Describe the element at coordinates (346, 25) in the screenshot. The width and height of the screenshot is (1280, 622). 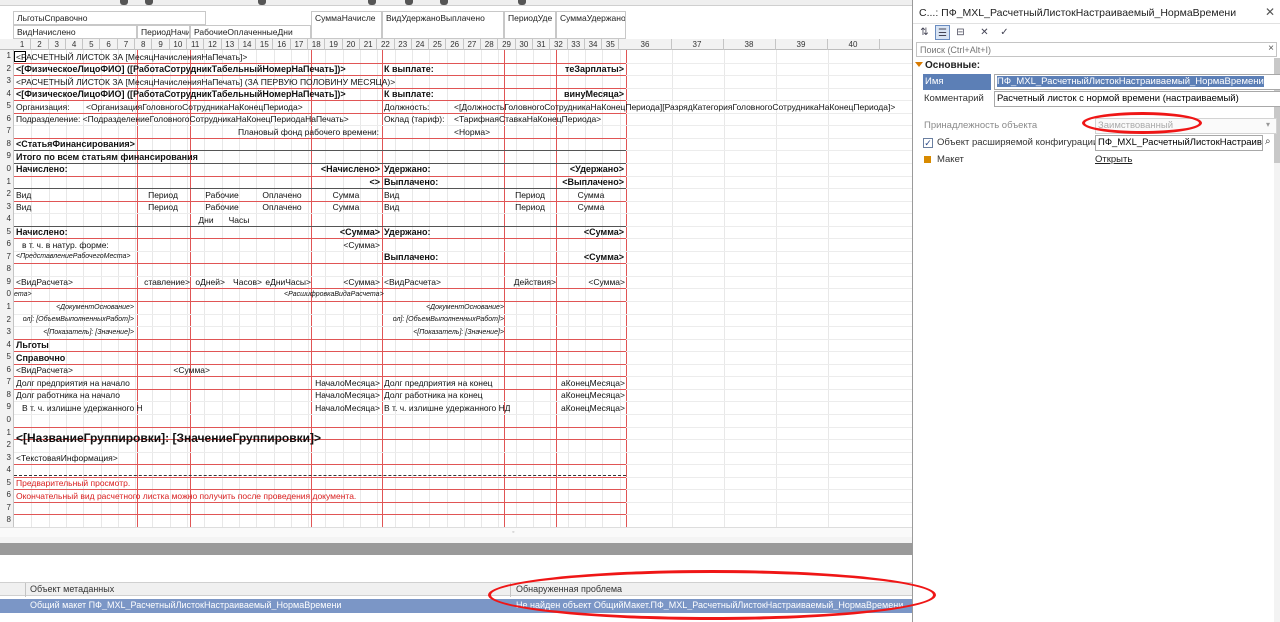
I see `area-accrual-sum: СуммаНачисле` at that location.